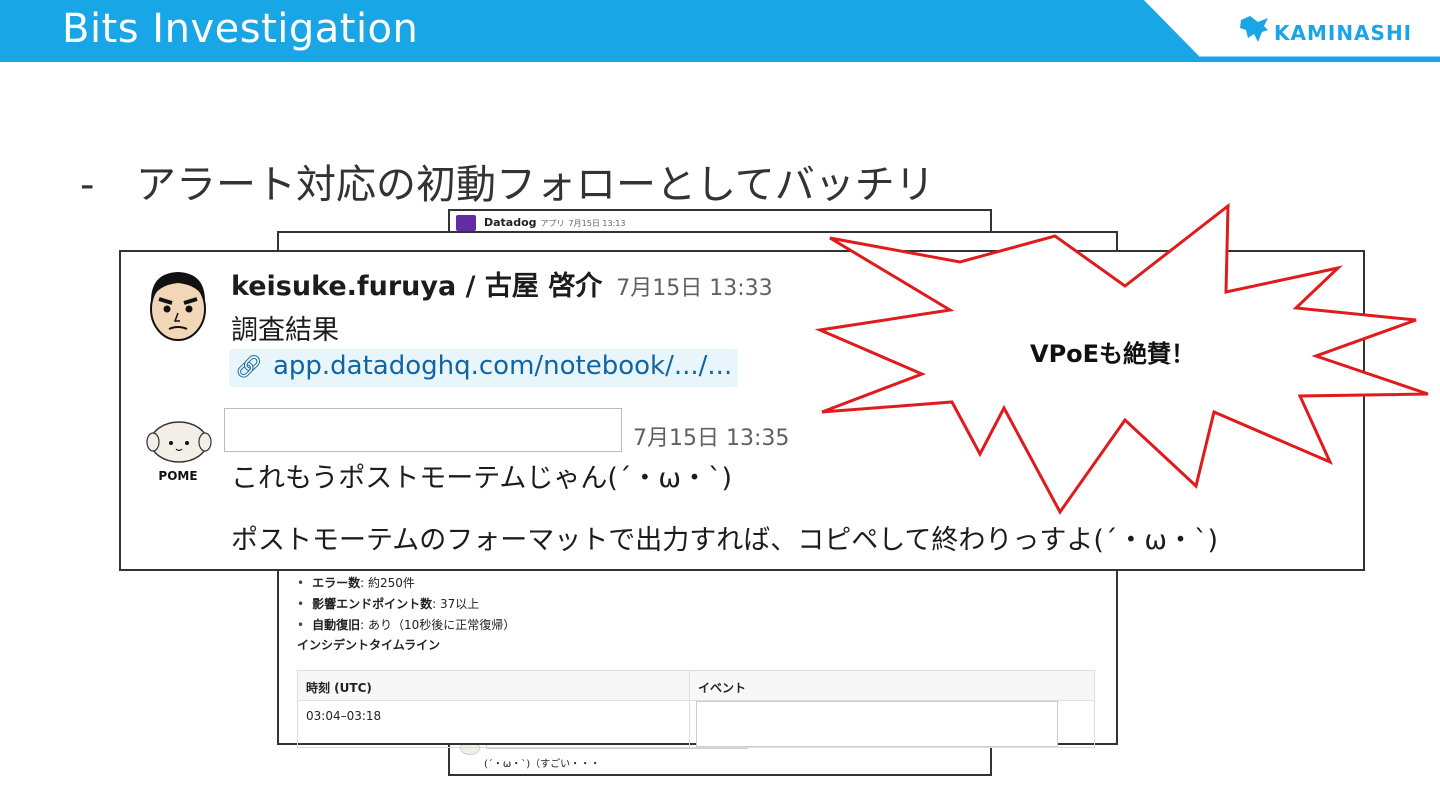  What do you see at coordinates (416, 286) in the screenshot?
I see `author-name: keisuke.furuya / 古屋 啓介` at bounding box center [416, 286].